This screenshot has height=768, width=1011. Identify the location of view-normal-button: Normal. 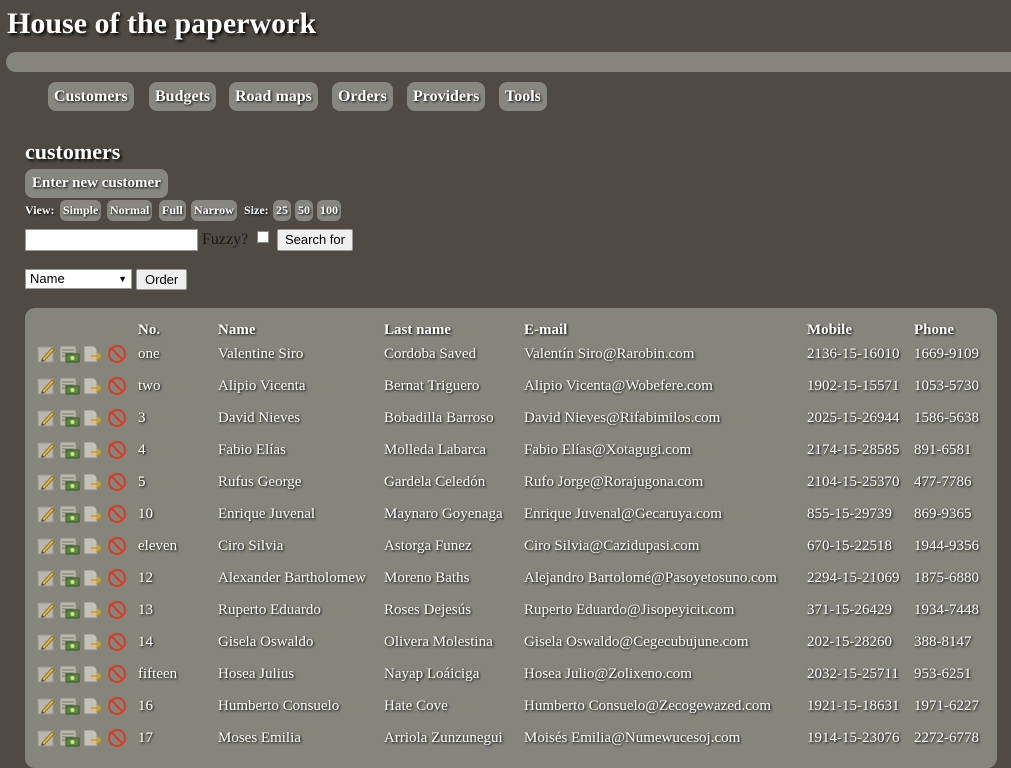
(130, 210).